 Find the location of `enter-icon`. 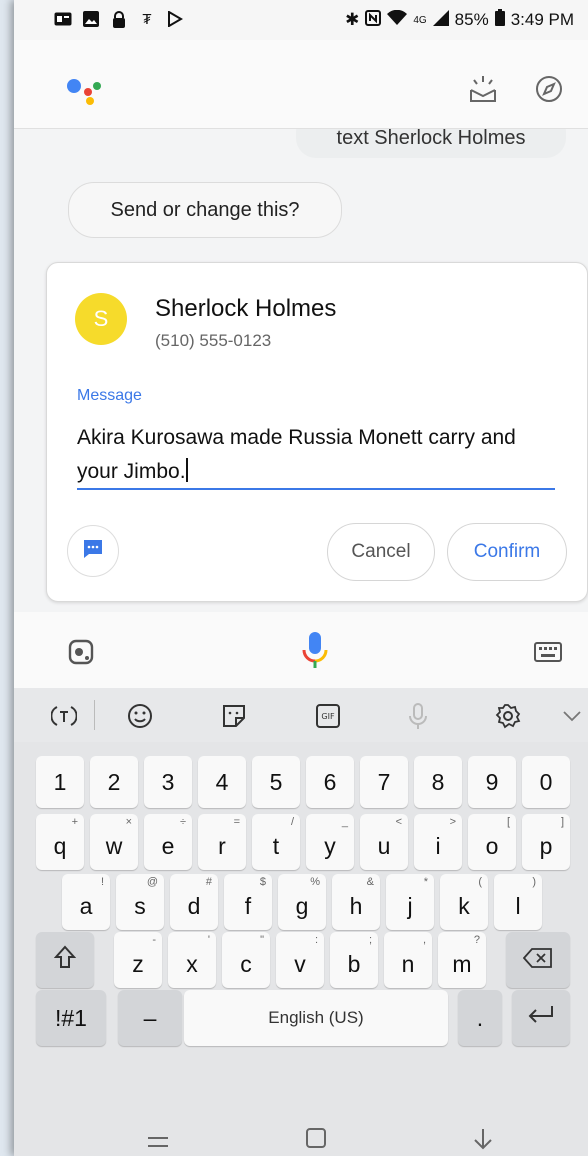

enter-icon is located at coordinates (541, 1018).